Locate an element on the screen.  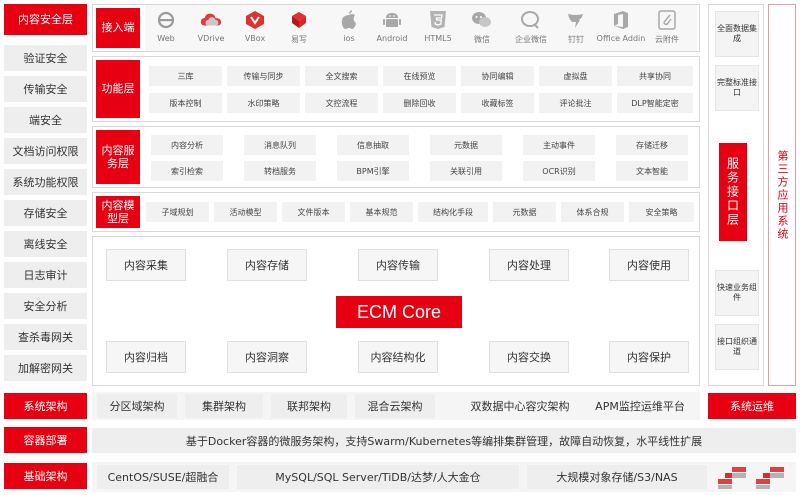
function-layer-label: 功能层 is located at coordinates (118, 89).